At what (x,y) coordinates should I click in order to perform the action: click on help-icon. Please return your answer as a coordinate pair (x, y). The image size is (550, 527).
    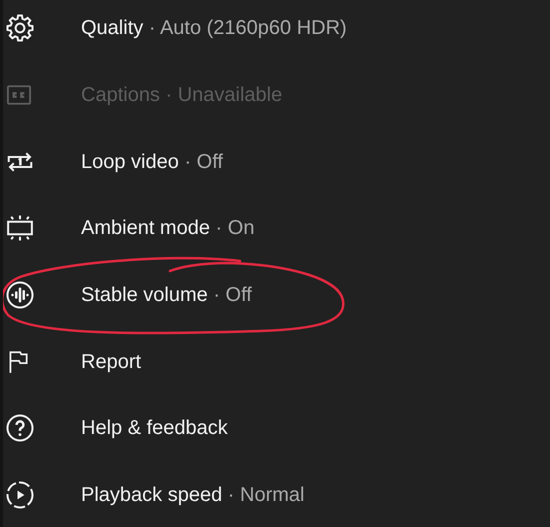
    Looking at the image, I should click on (20, 428).